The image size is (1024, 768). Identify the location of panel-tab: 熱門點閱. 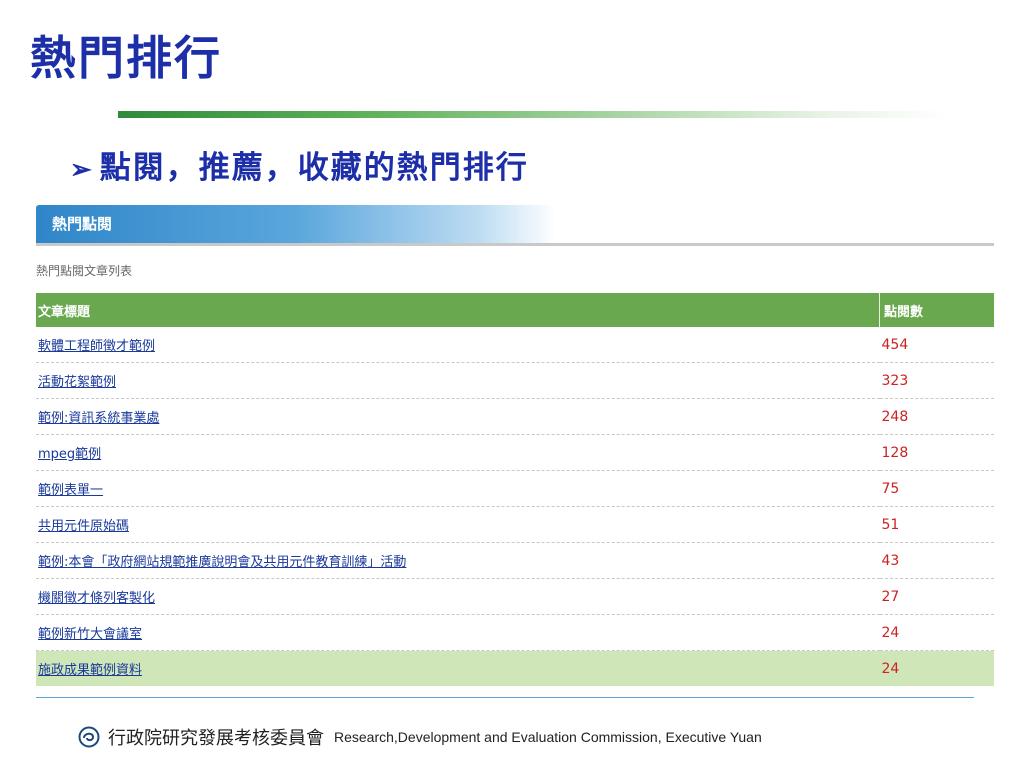
(296, 224).